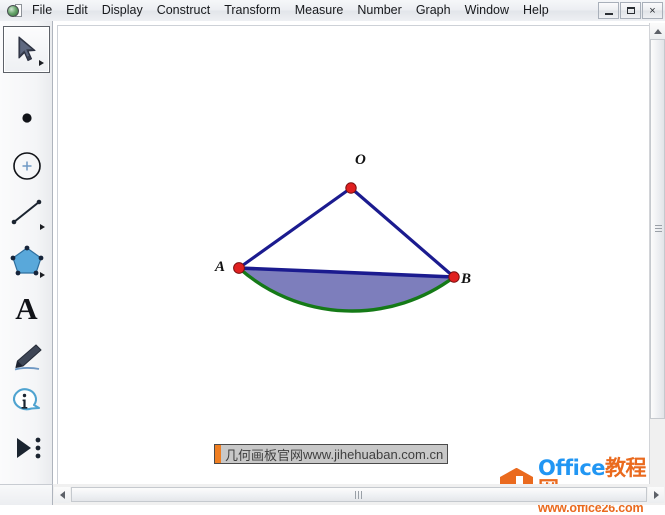  What do you see at coordinates (360, 160) in the screenshot?
I see `point-label-o: O` at bounding box center [360, 160].